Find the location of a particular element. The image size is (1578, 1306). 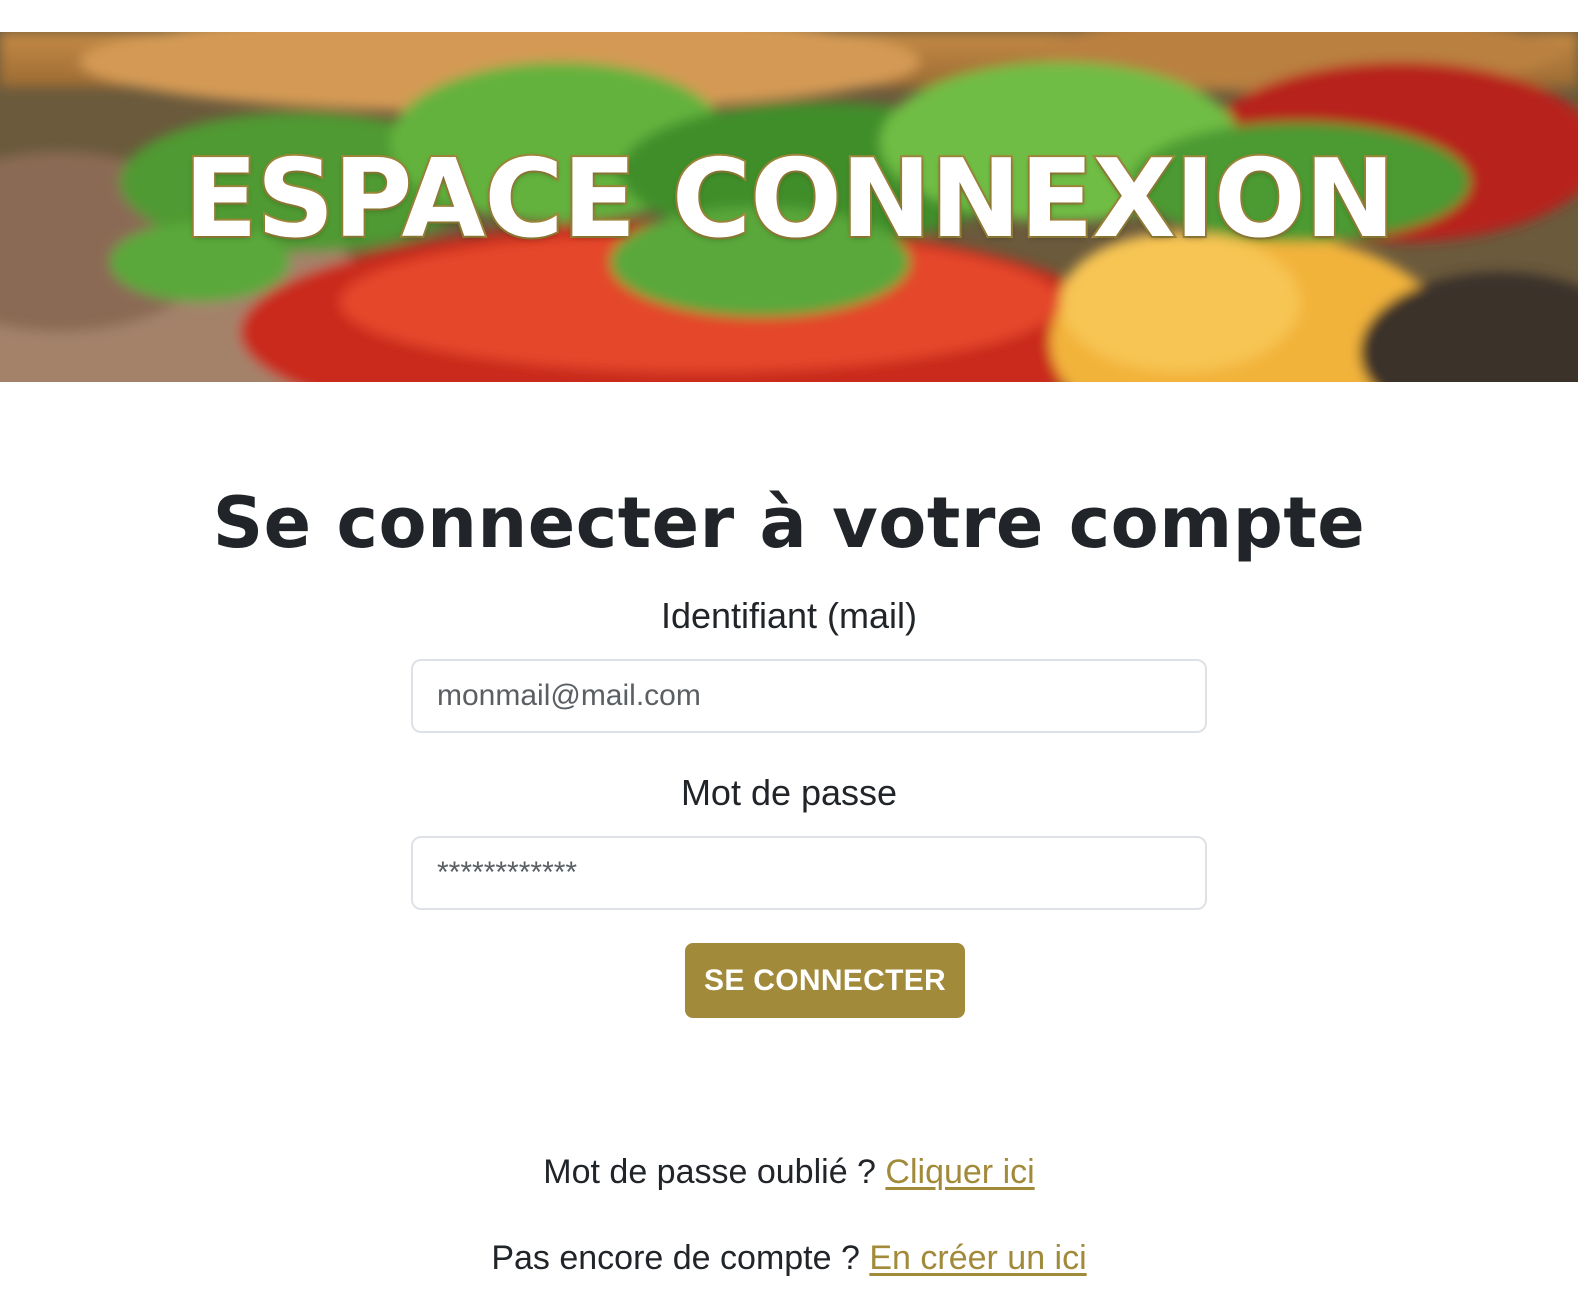

signup-link: En créer un ici is located at coordinates (977, 1258).